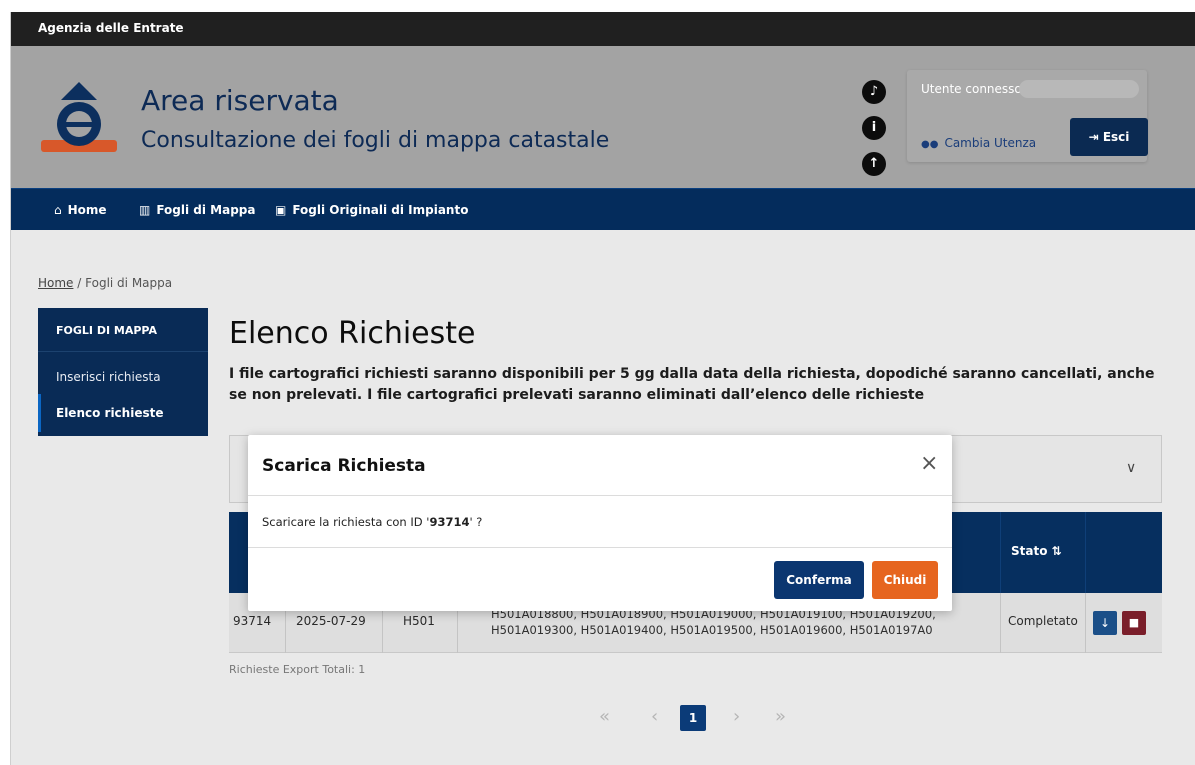  Describe the element at coordinates (874, 128) in the screenshot. I see `info-icon: i` at that location.